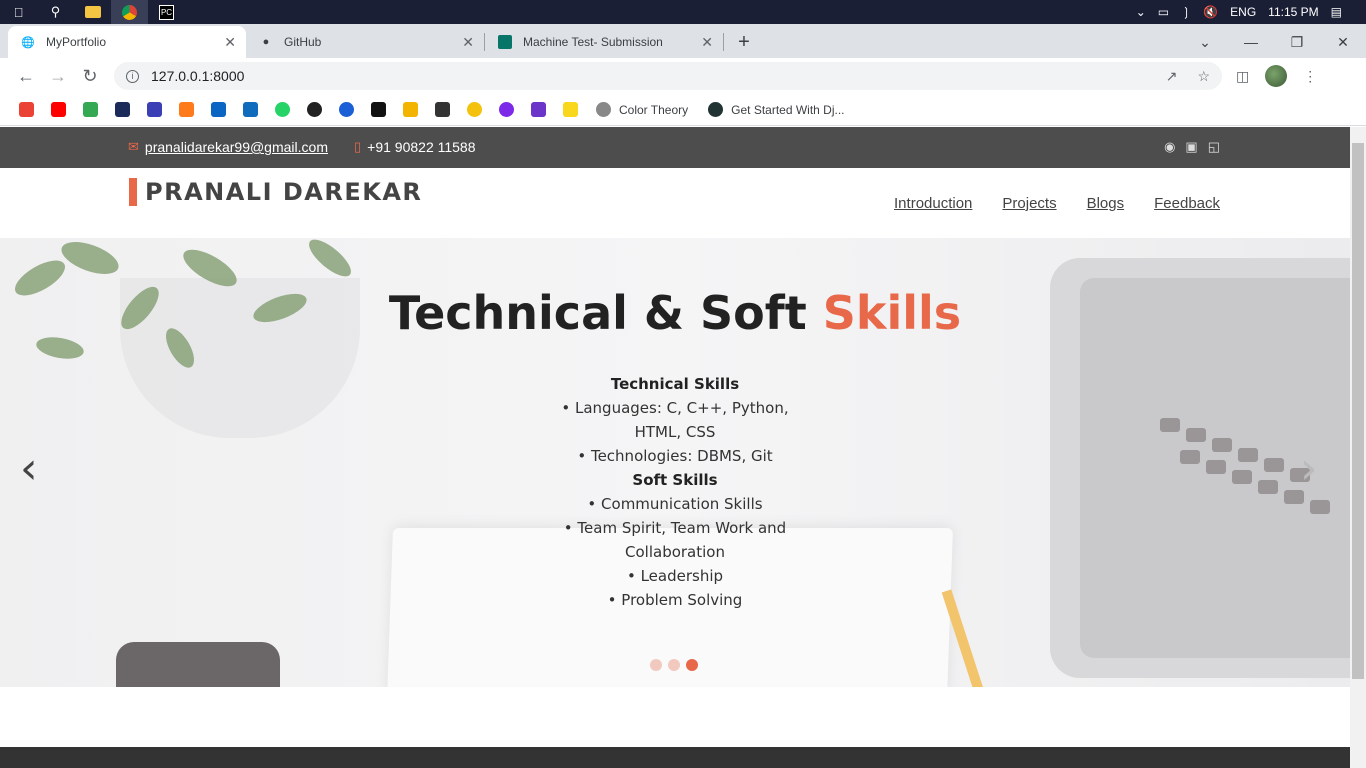  What do you see at coordinates (166, 12) in the screenshot?
I see `pycharm-icon: PC` at bounding box center [166, 12].